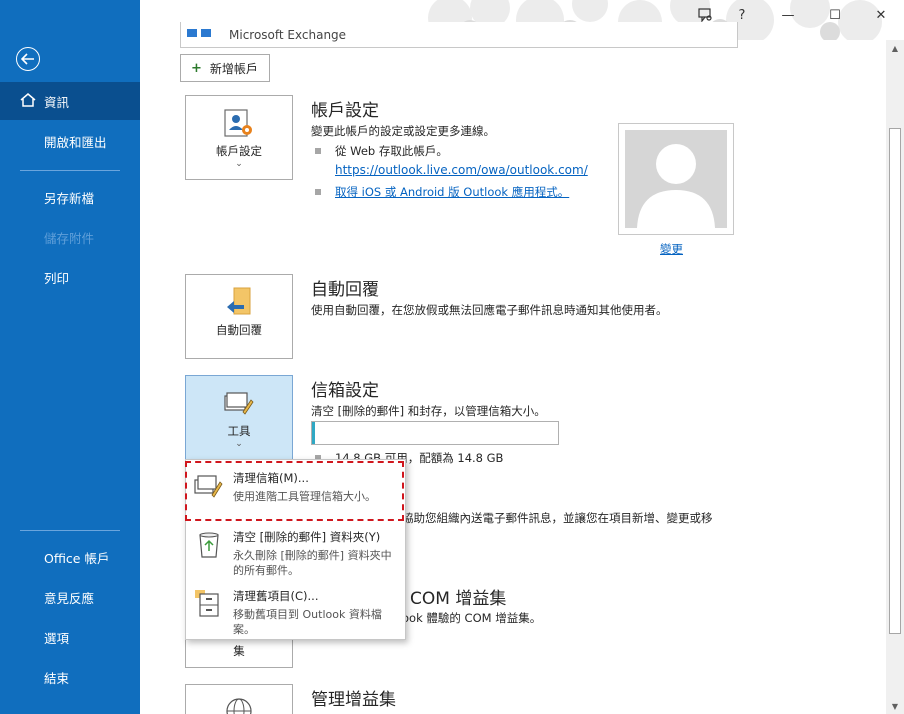  I want to click on plus-icon: +, so click(196, 68).